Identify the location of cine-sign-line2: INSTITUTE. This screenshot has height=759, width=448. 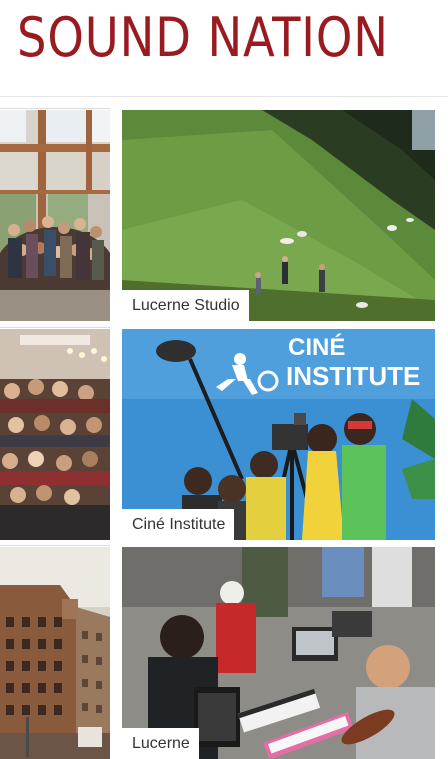
(353, 376).